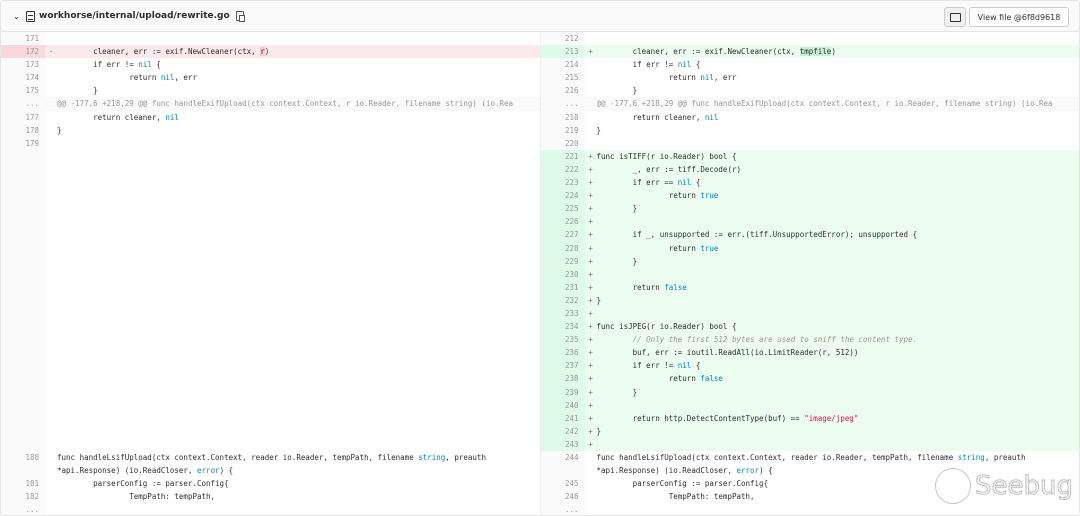 This screenshot has height=516, width=1080. Describe the element at coordinates (240, 16) in the screenshot. I see `copy-icon` at that location.